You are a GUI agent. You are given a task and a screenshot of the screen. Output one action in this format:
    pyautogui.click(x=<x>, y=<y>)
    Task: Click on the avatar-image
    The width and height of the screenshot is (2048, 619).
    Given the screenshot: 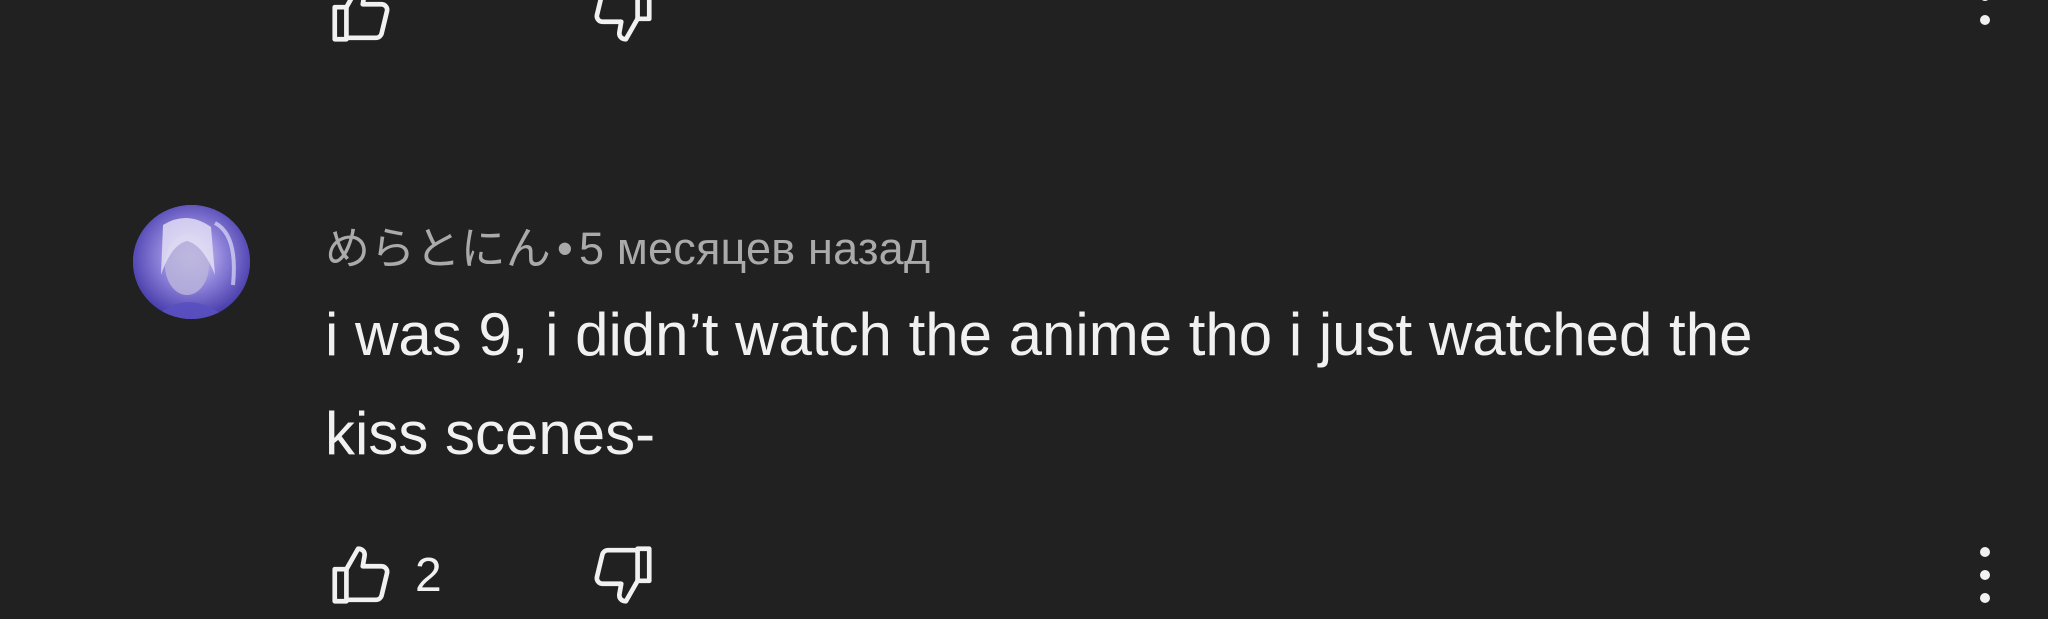 What is the action you would take?
    pyautogui.click(x=191, y=262)
    